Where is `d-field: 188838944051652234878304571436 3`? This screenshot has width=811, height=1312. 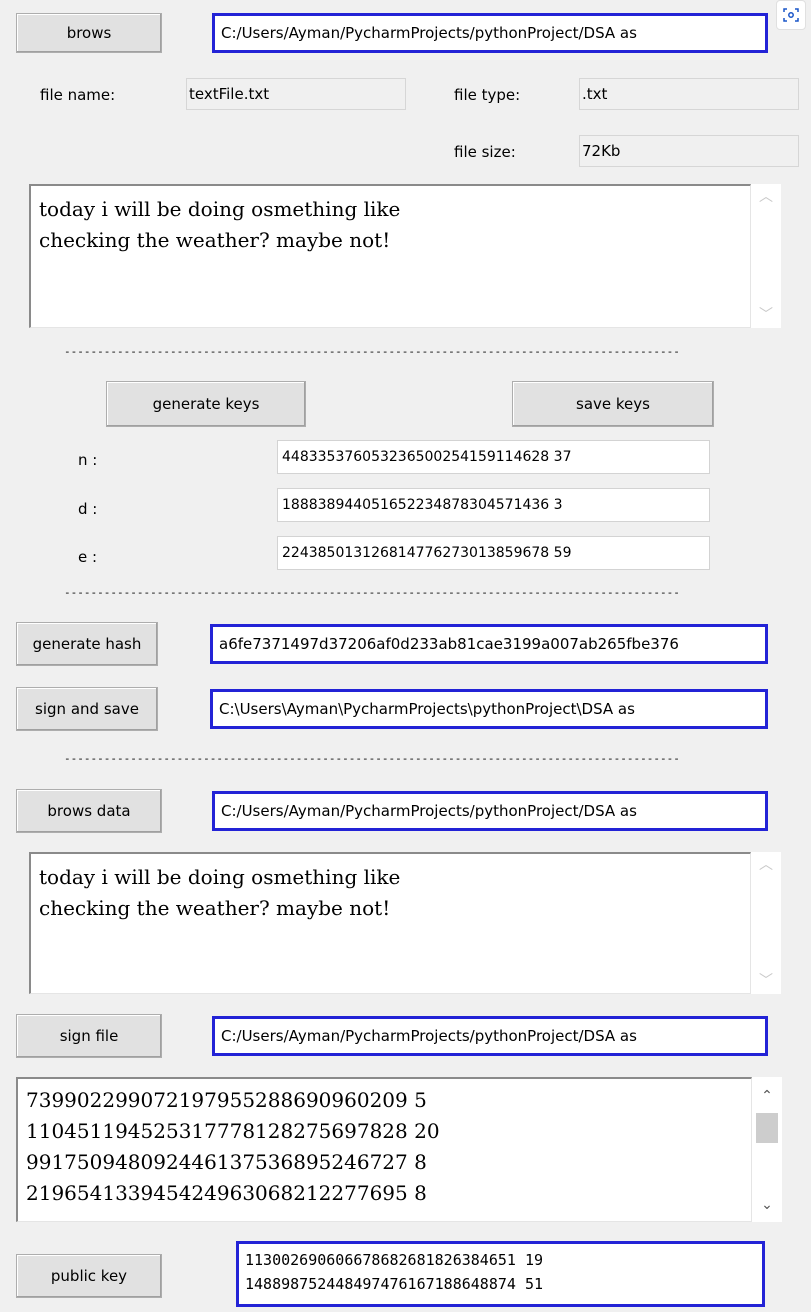
d-field: 188838944051652234878304571436 3 is located at coordinates (493, 505).